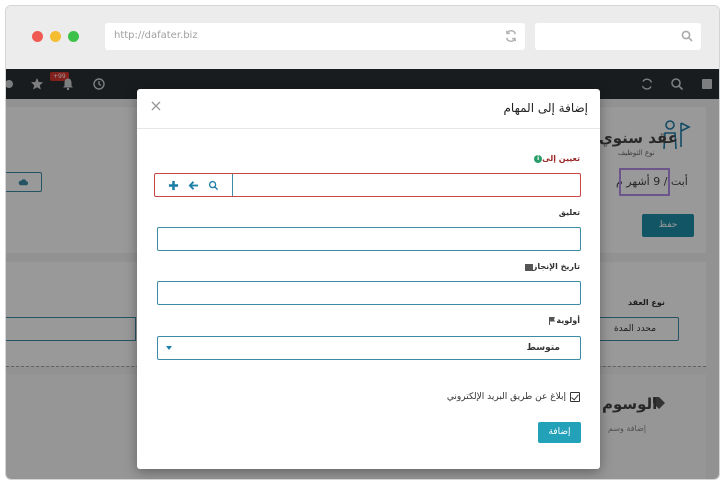  Describe the element at coordinates (561, 158) in the screenshot. I see `assign-to-label-text: تعيين إلى` at that location.